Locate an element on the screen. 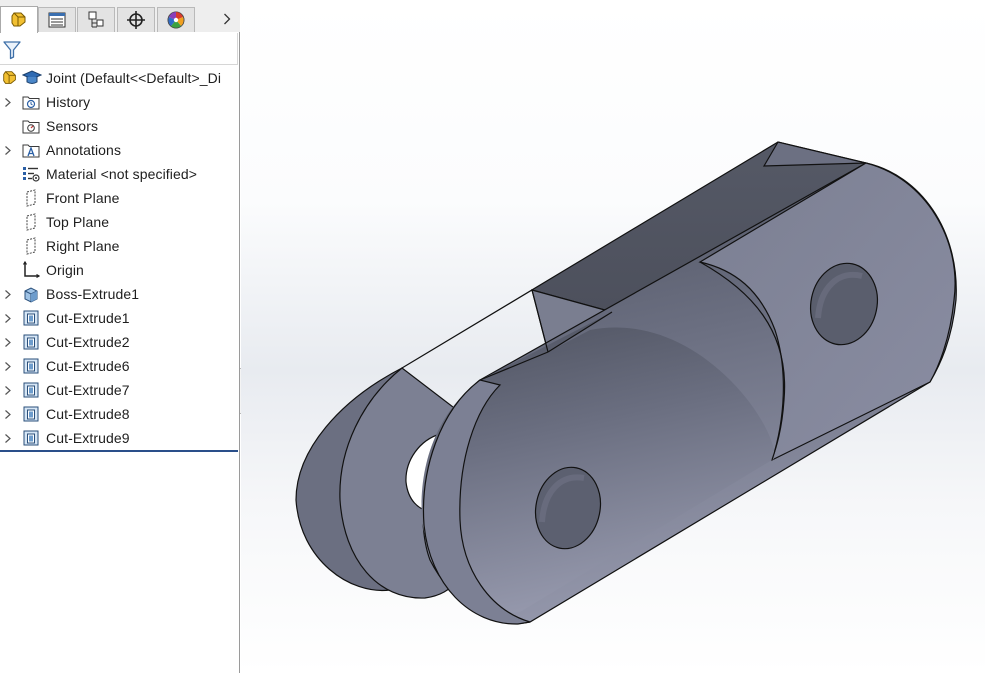 The image size is (985, 673). filter-icon is located at coordinates (12, 50).